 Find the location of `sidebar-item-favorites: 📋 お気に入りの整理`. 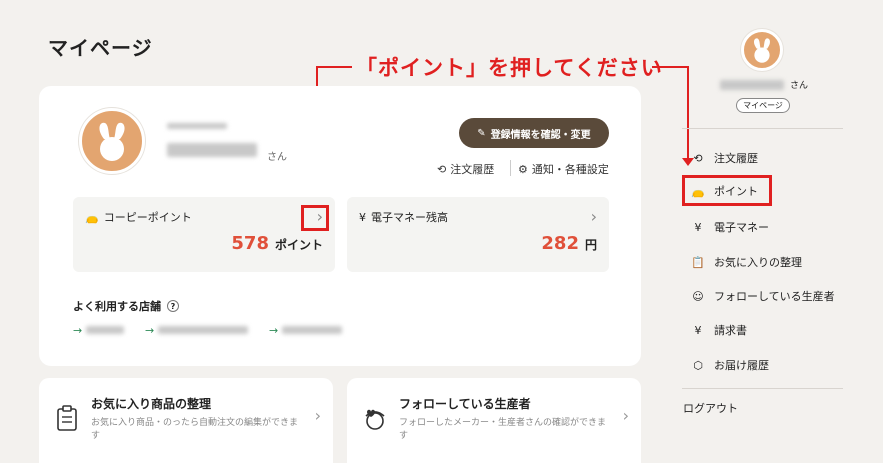

sidebar-item-favorites: 📋 お気に入りの整理 is located at coordinates (746, 262).